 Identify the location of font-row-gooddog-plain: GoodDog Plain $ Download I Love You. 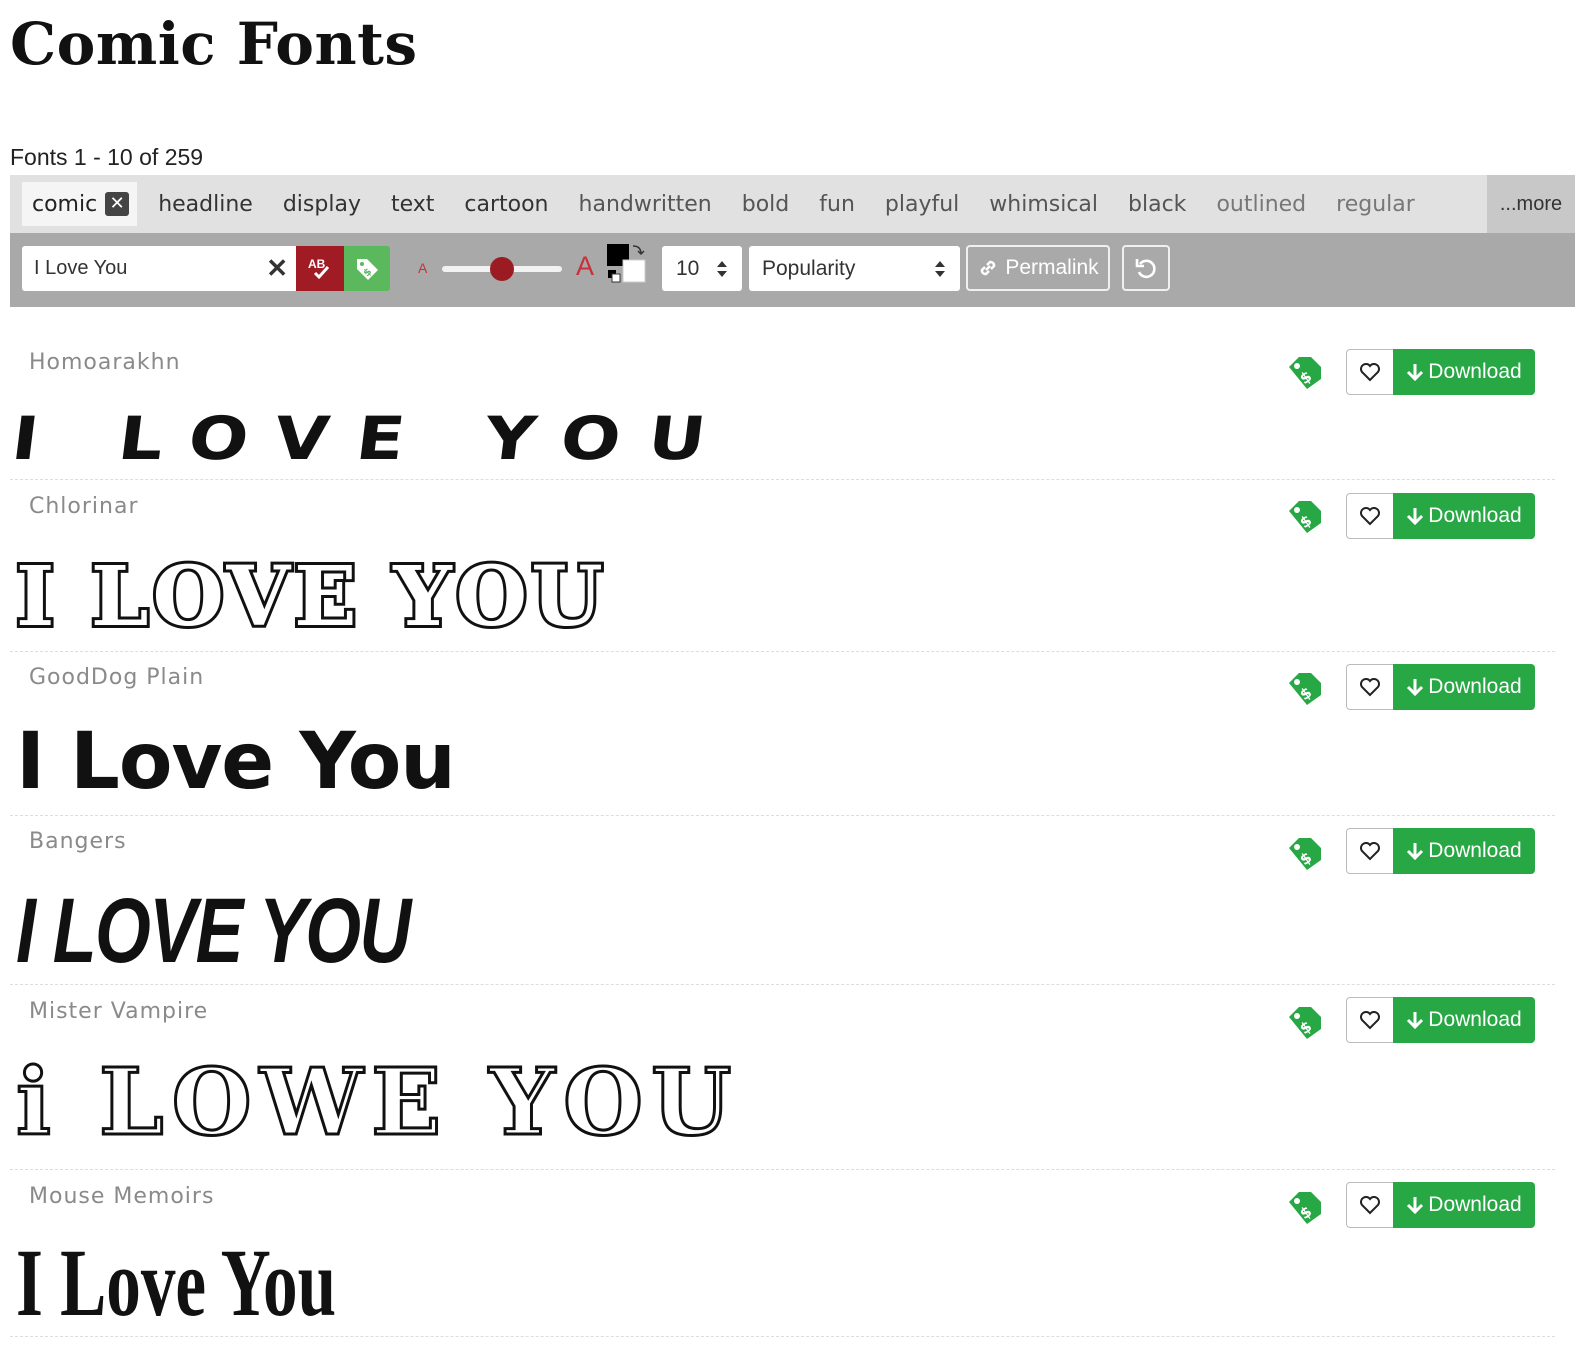
(782, 734).